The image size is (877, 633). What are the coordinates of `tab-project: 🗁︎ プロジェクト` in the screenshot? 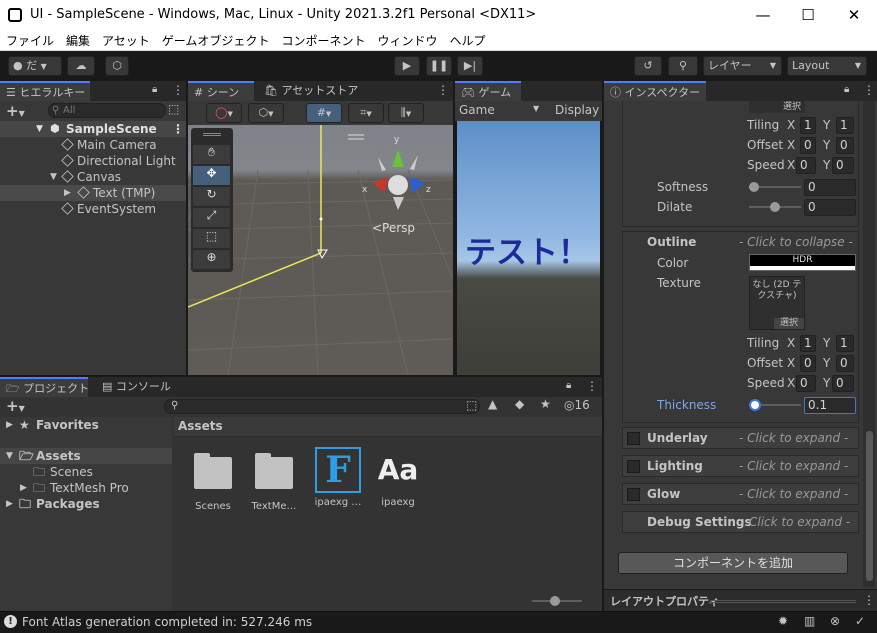 It's located at (44, 387).